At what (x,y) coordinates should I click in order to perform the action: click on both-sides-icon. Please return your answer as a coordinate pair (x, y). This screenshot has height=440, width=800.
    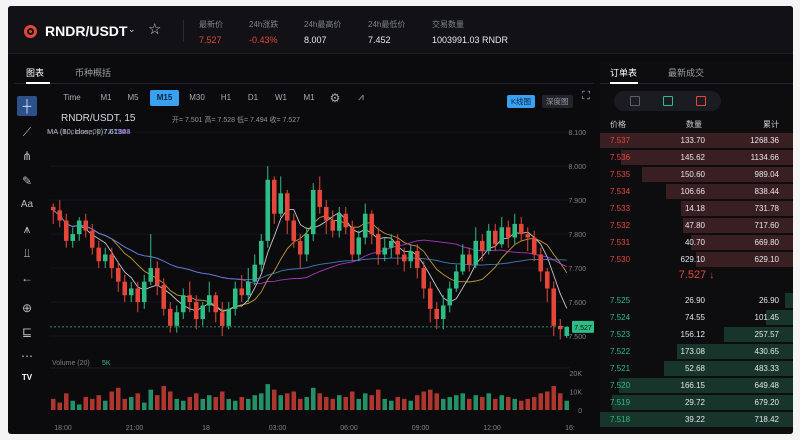
    Looking at the image, I should click on (635, 101).